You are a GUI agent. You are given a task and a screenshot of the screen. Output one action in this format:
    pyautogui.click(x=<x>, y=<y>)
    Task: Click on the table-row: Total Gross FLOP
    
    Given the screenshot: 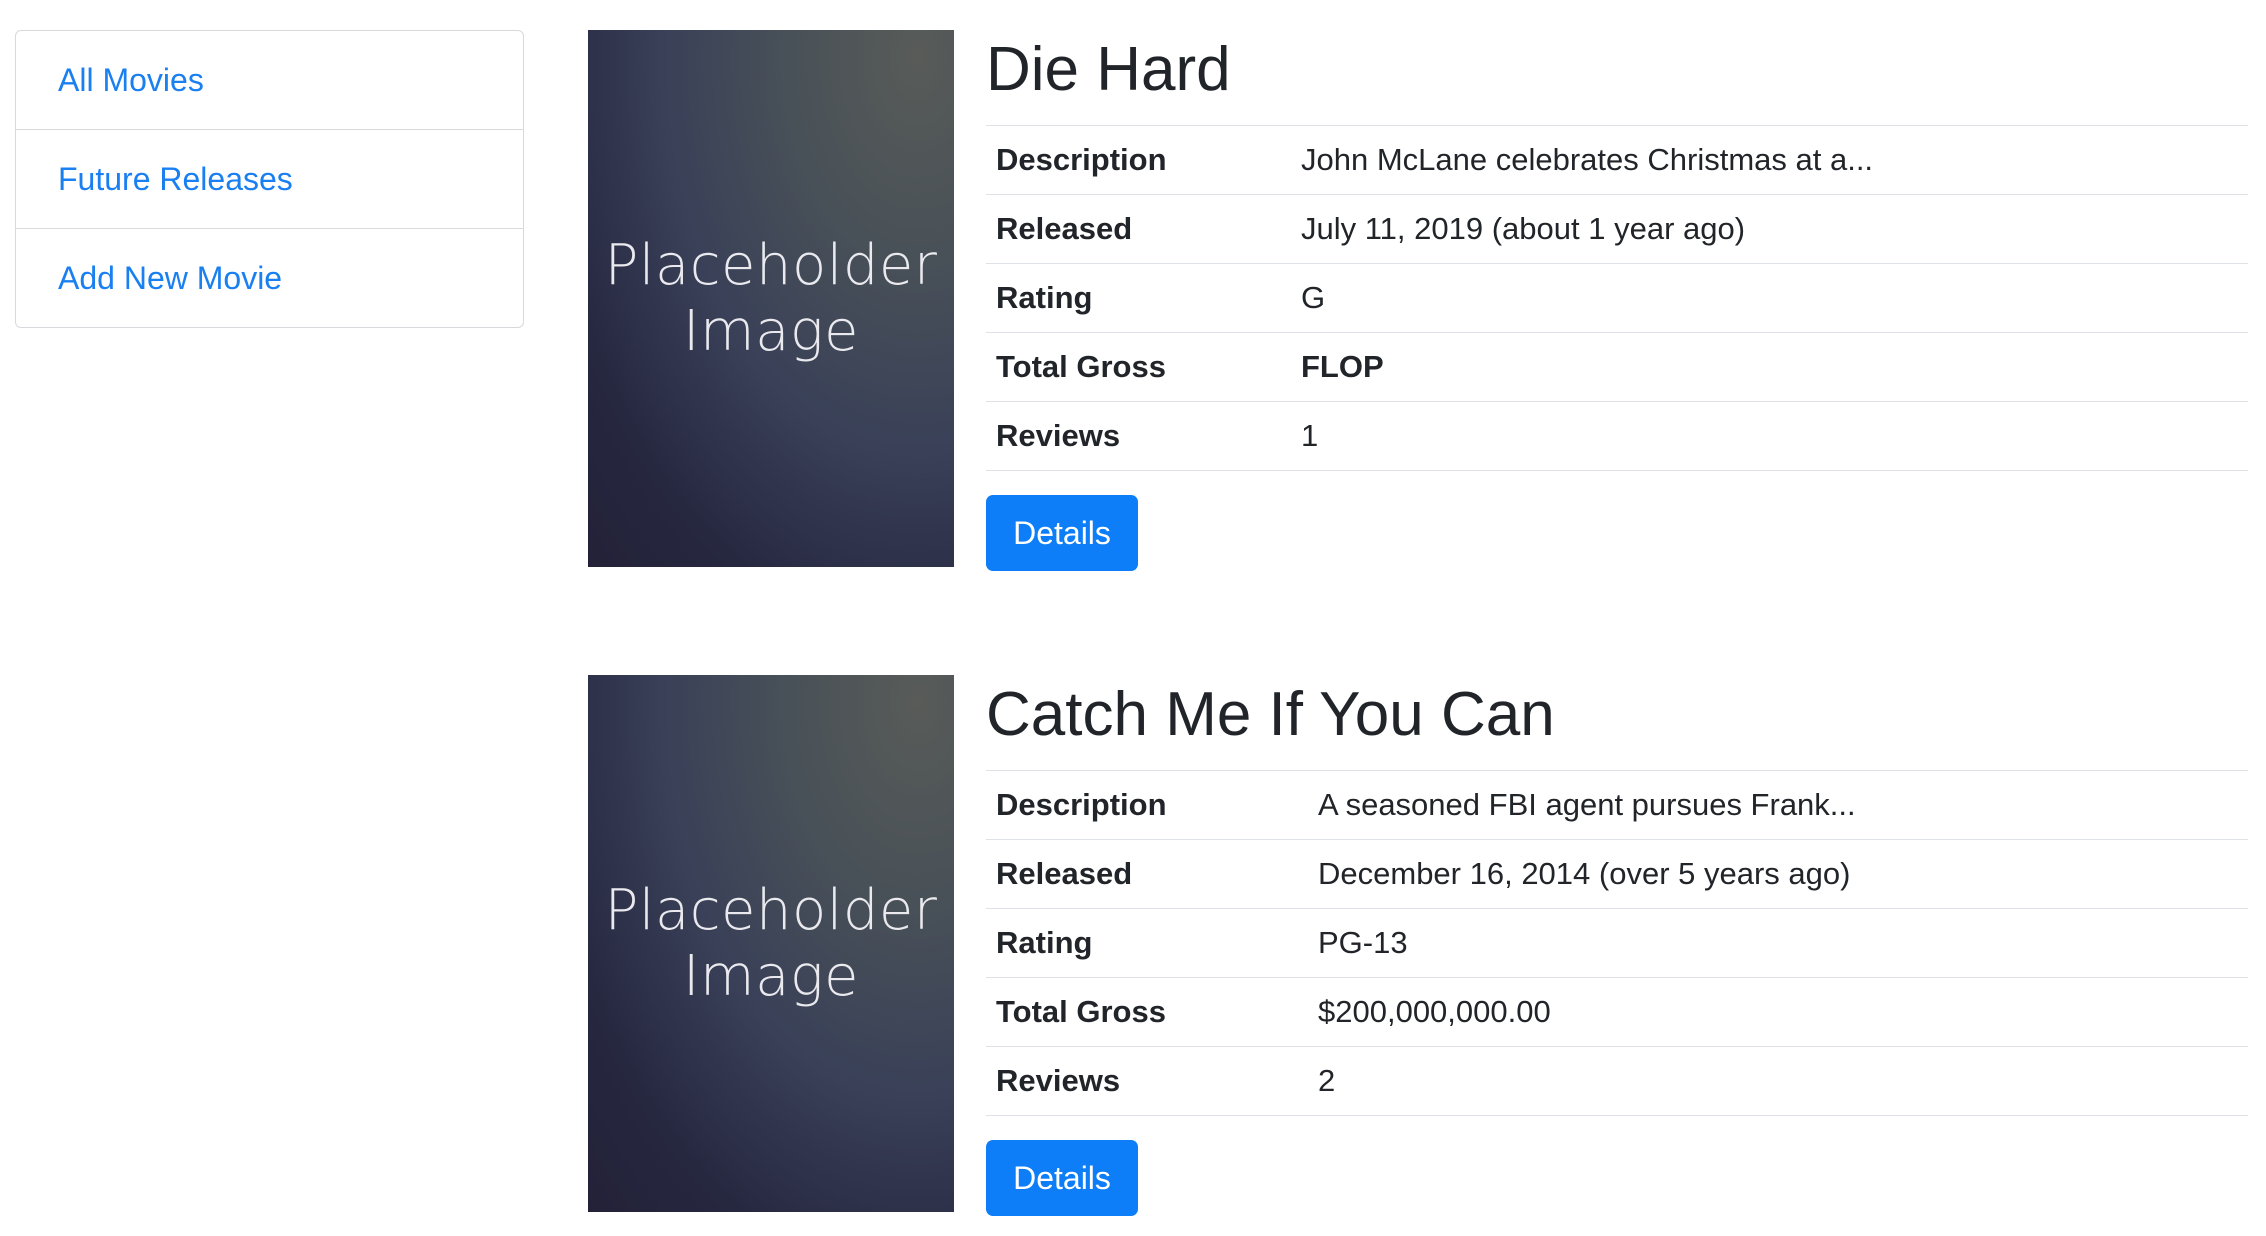 What is the action you would take?
    pyautogui.click(x=1617, y=367)
    